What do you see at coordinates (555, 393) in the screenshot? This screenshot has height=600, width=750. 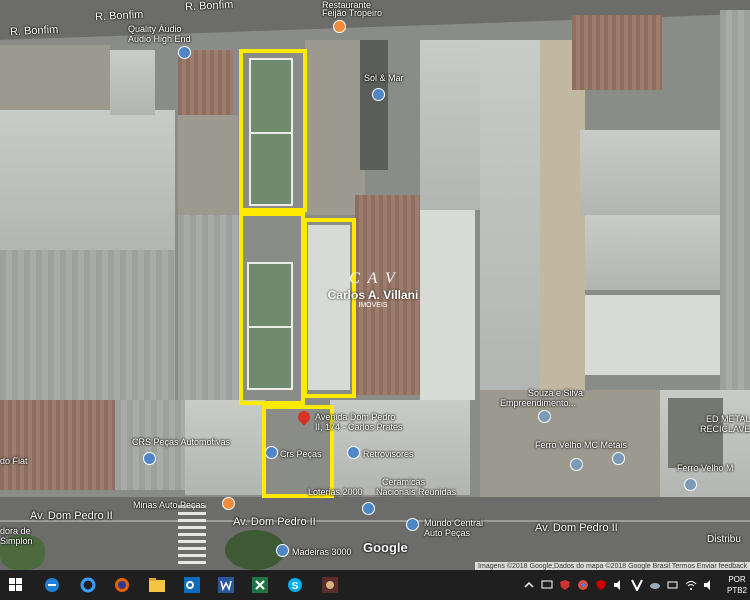 I see `poi-label: Souza e Silva` at bounding box center [555, 393].